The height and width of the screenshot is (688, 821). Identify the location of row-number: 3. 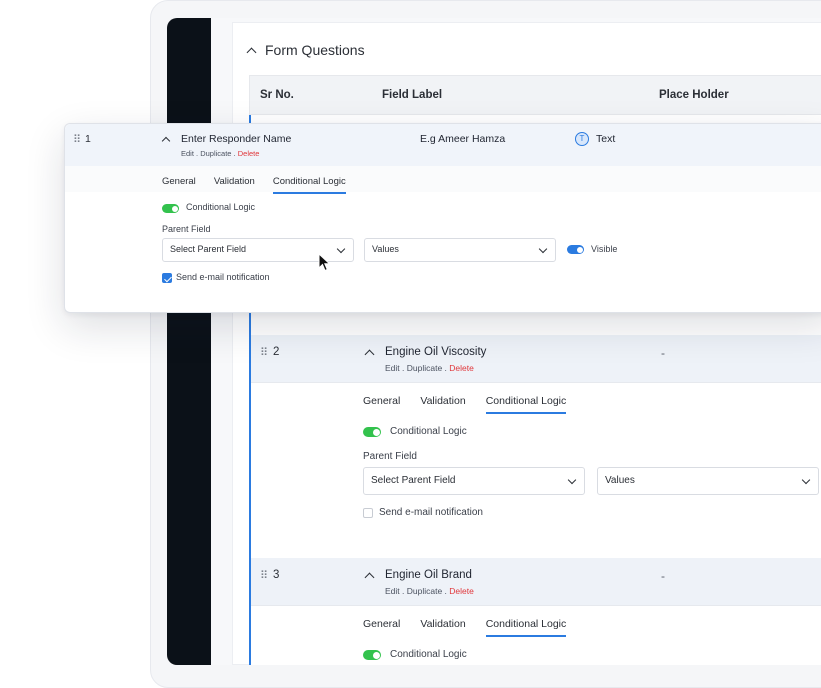
(276, 575).